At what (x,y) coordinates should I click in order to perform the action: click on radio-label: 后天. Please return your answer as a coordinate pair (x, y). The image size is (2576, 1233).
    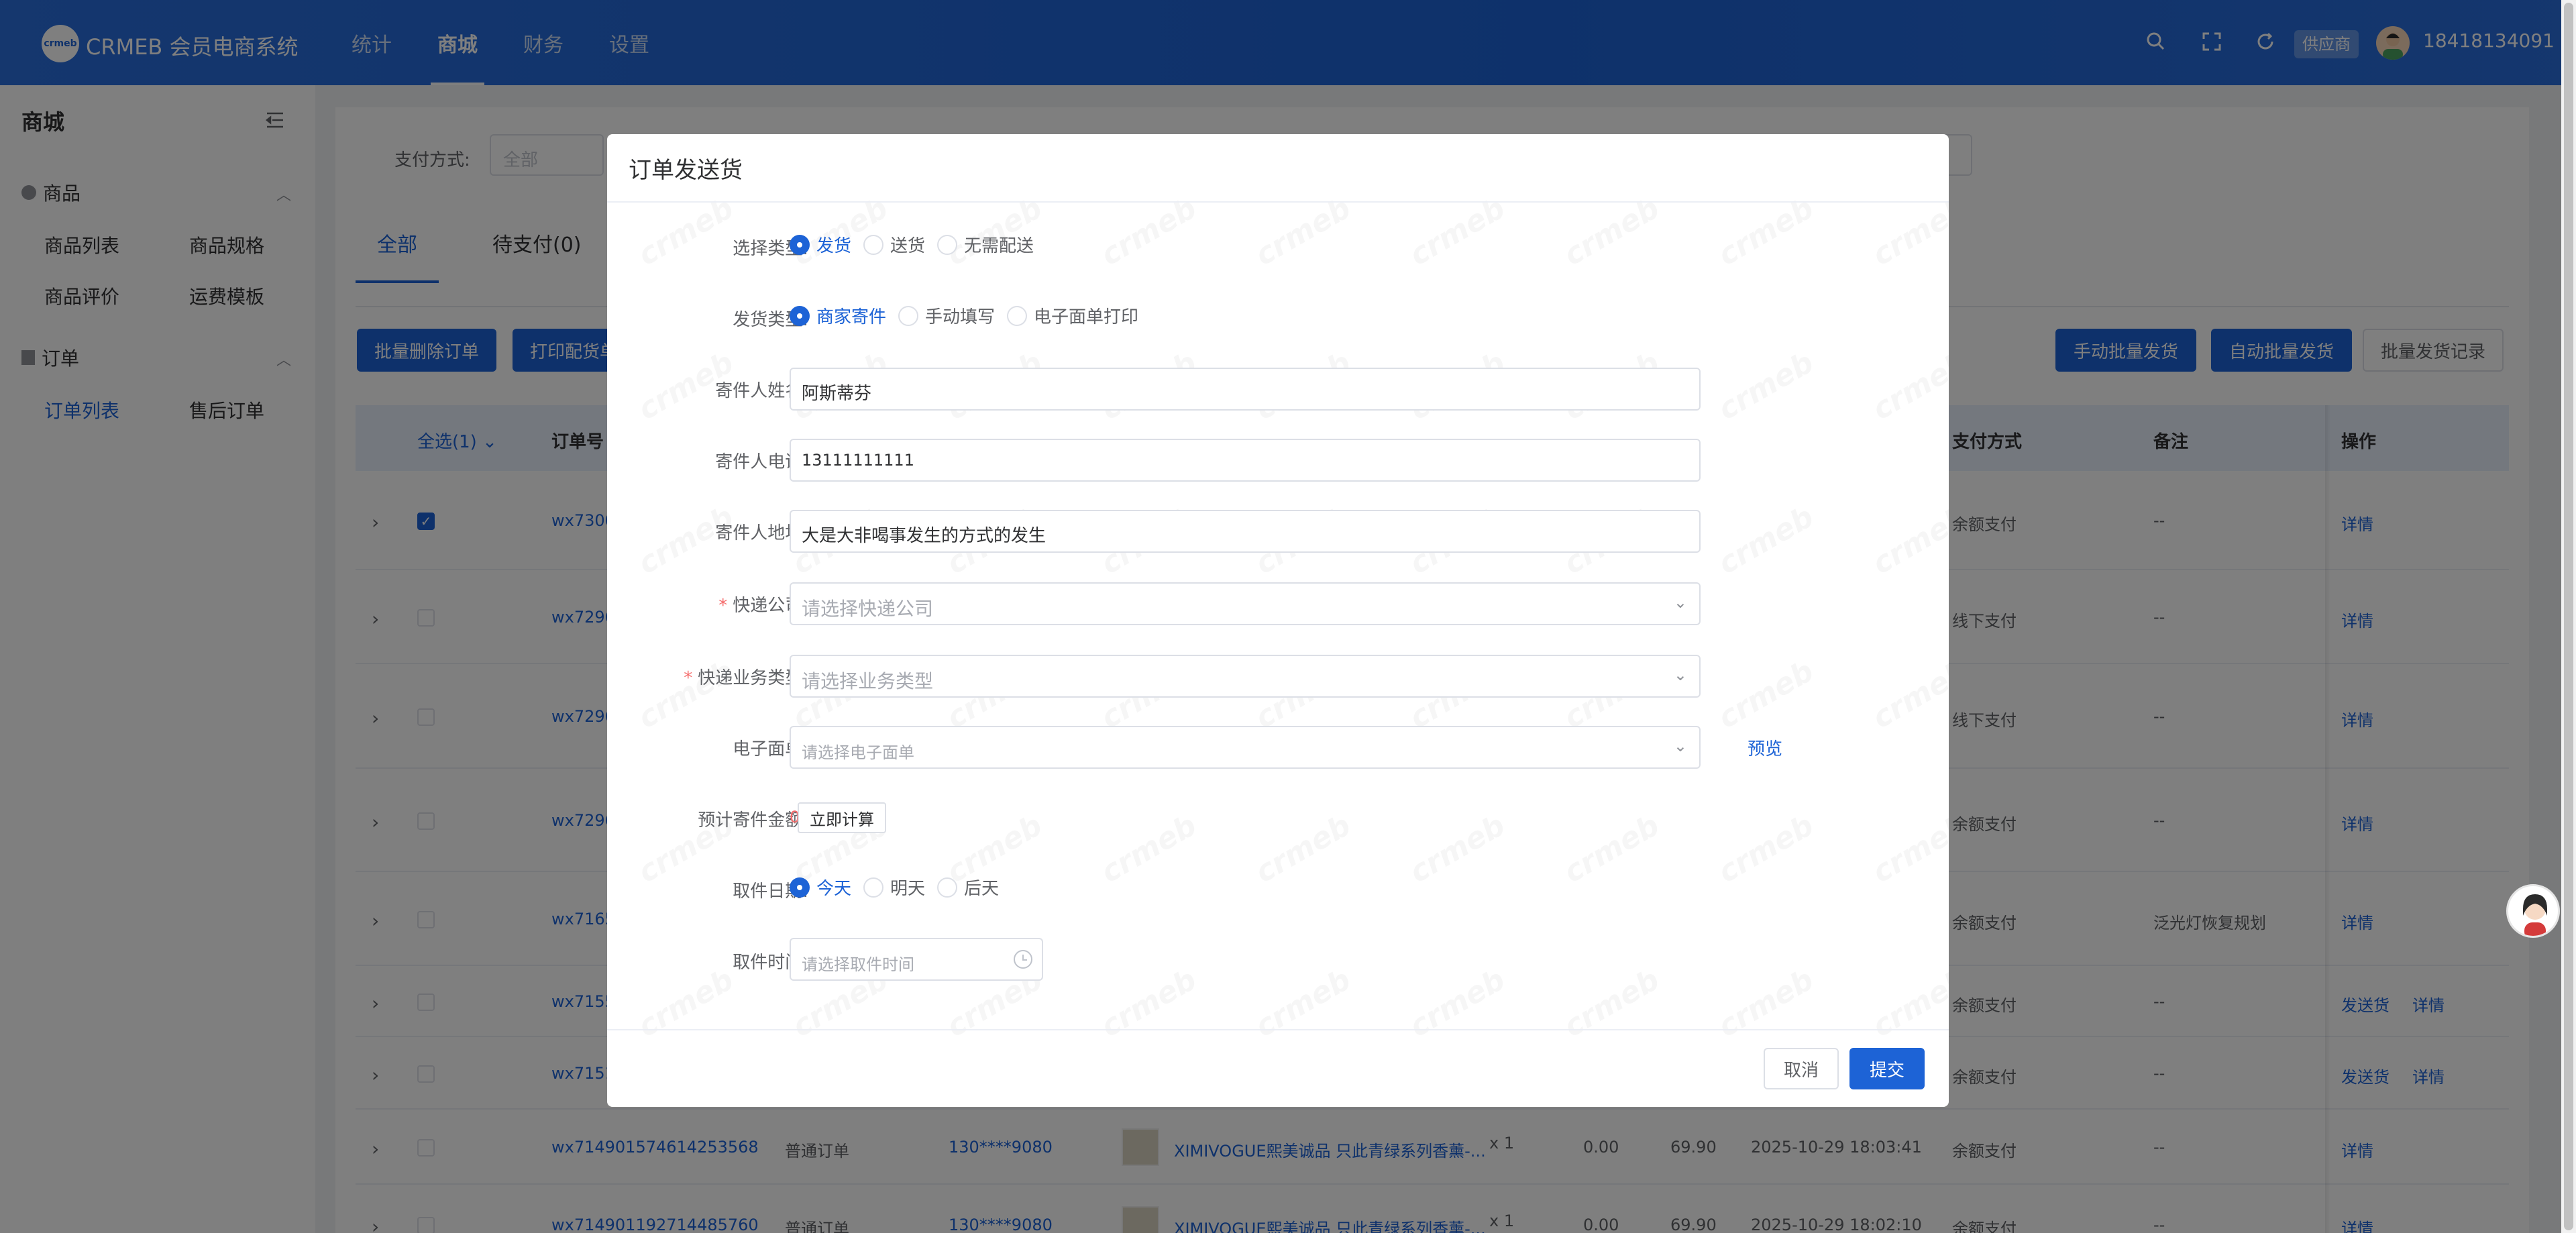
    Looking at the image, I should click on (982, 889).